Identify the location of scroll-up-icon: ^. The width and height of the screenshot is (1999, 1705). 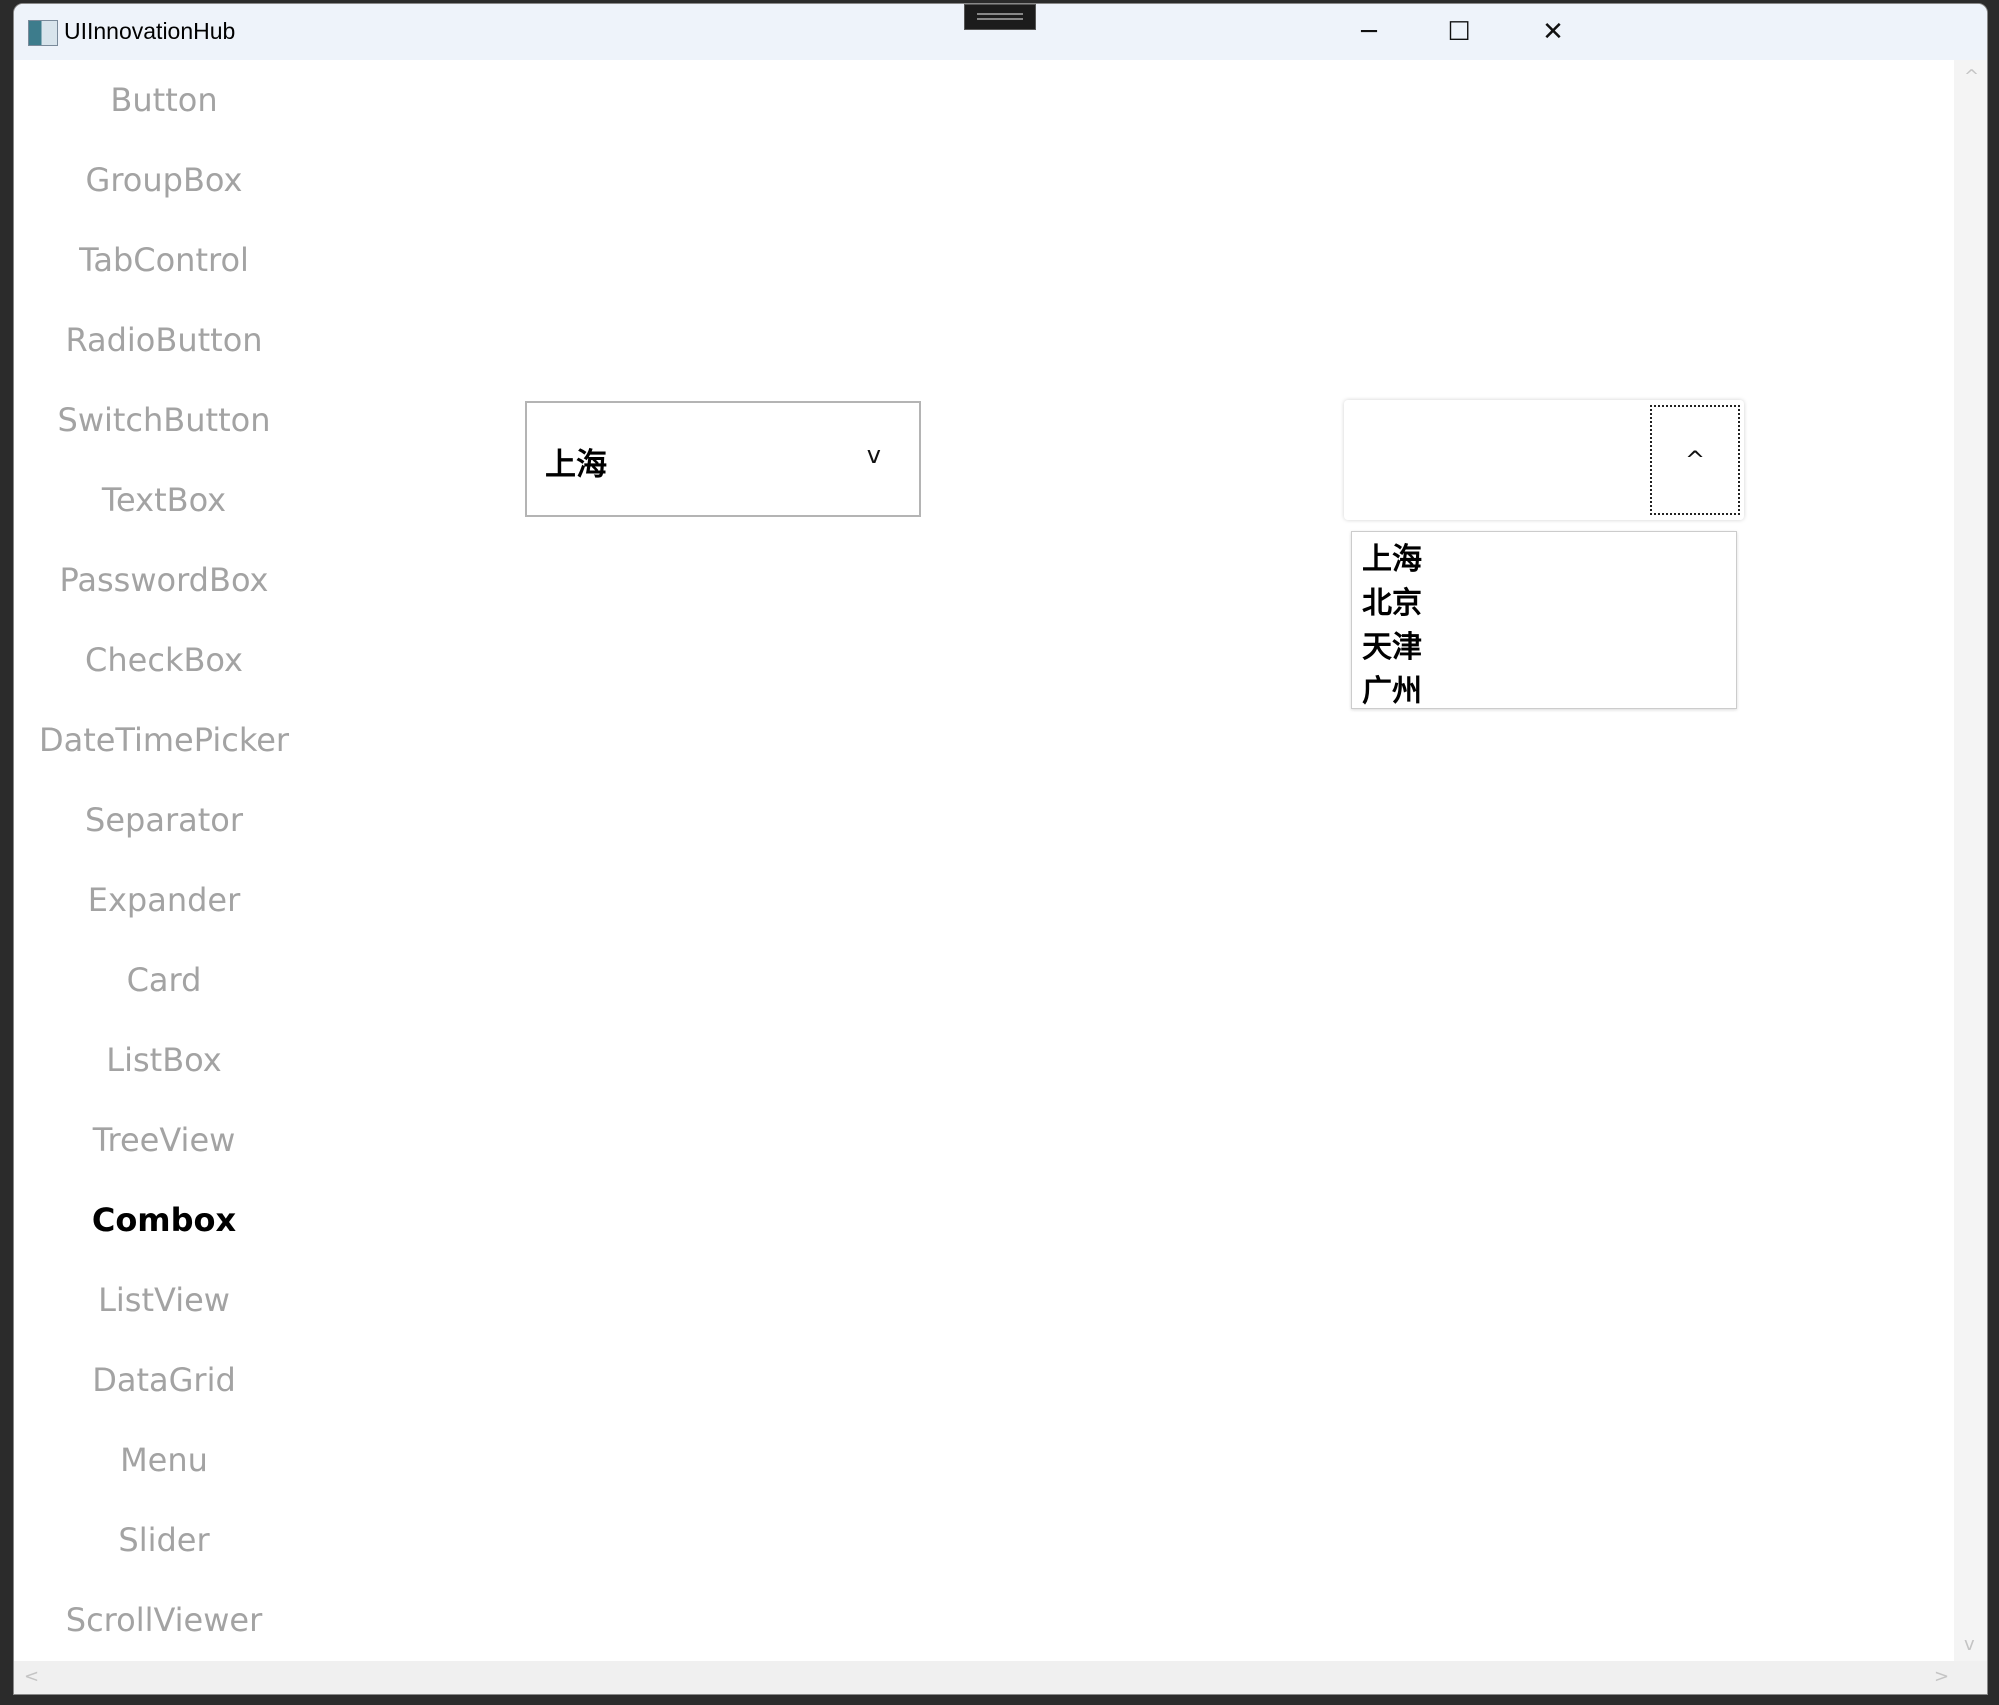
(1971, 76).